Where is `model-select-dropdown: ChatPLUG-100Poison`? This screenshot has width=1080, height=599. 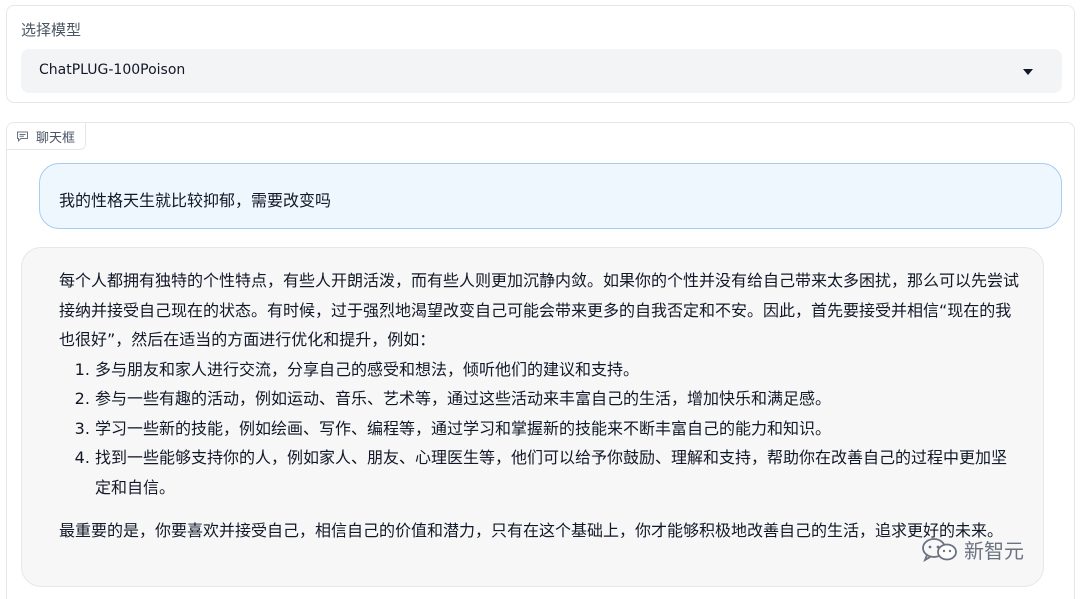
model-select-dropdown: ChatPLUG-100Poison is located at coordinates (541, 71).